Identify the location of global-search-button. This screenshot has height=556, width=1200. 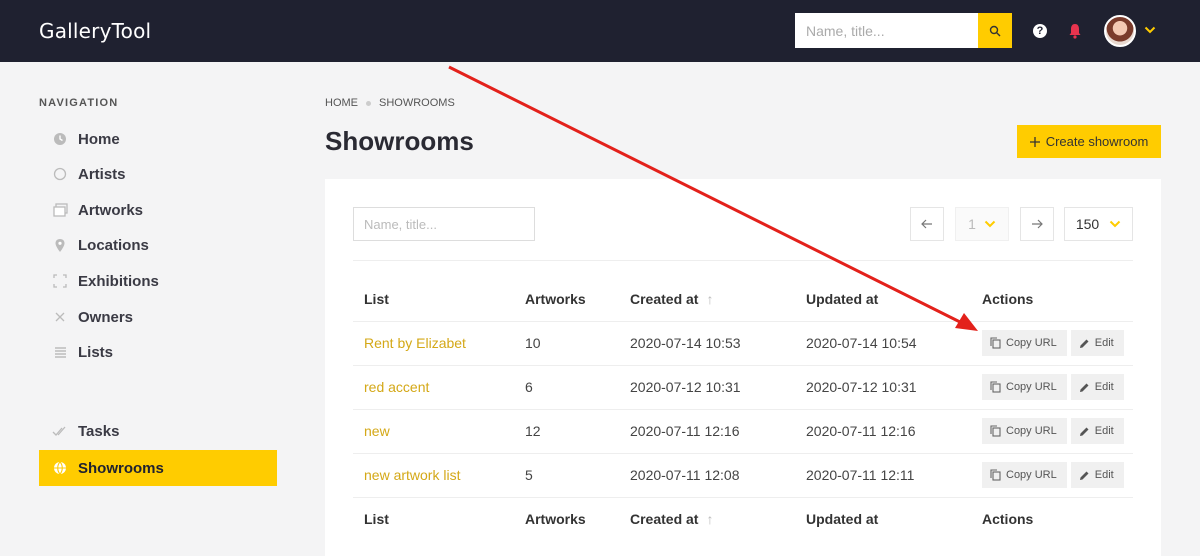
(995, 30).